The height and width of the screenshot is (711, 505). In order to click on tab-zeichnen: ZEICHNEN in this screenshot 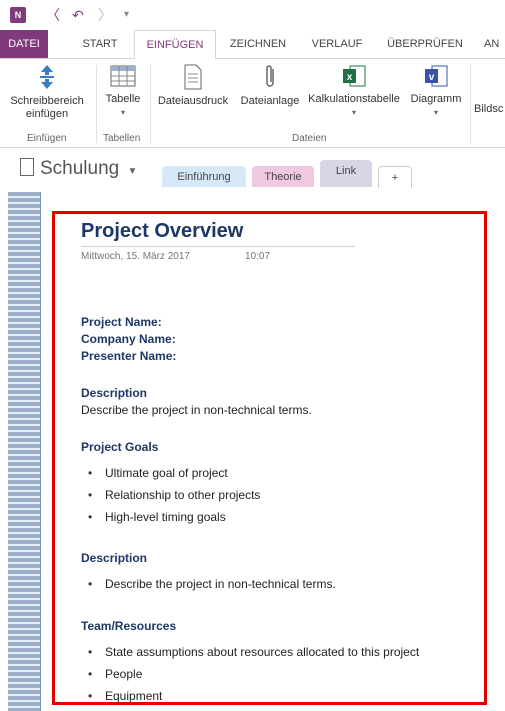, I will do `click(258, 44)`.